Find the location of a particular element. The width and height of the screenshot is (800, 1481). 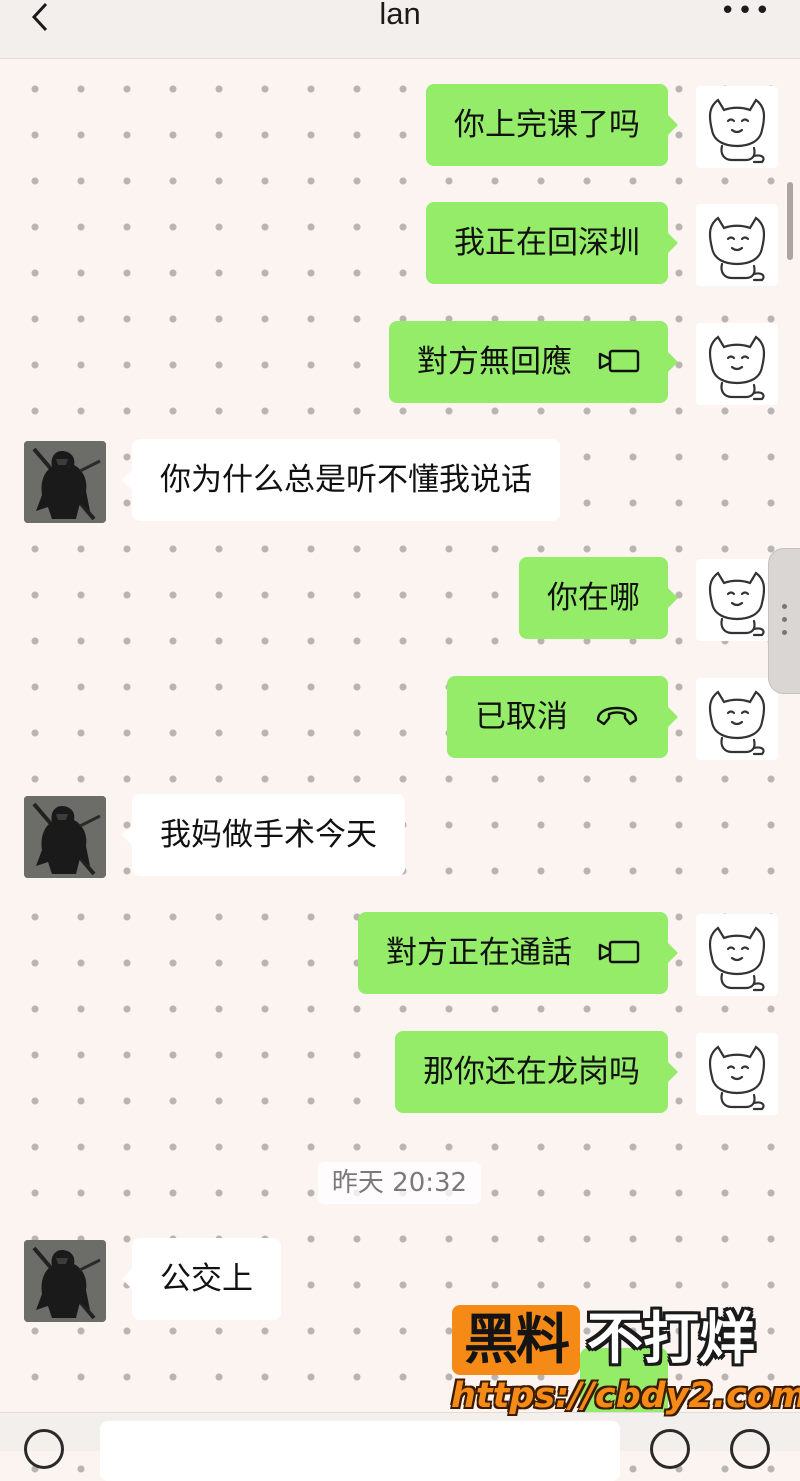

message-bubble-outgoing: 你在哪 is located at coordinates (598, 598).